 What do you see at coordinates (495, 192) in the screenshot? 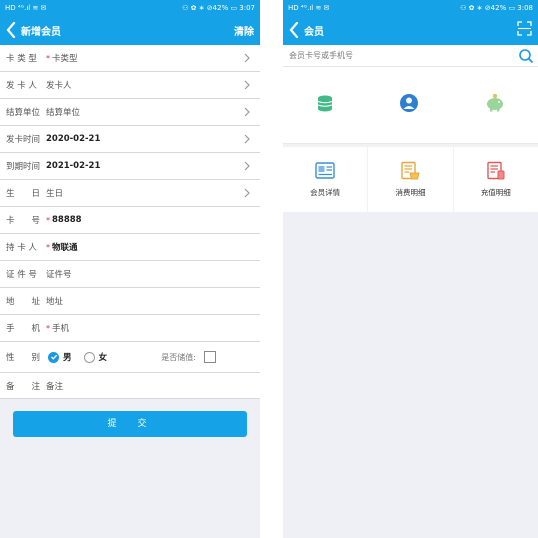
I see `tile-label: 充值明细` at bounding box center [495, 192].